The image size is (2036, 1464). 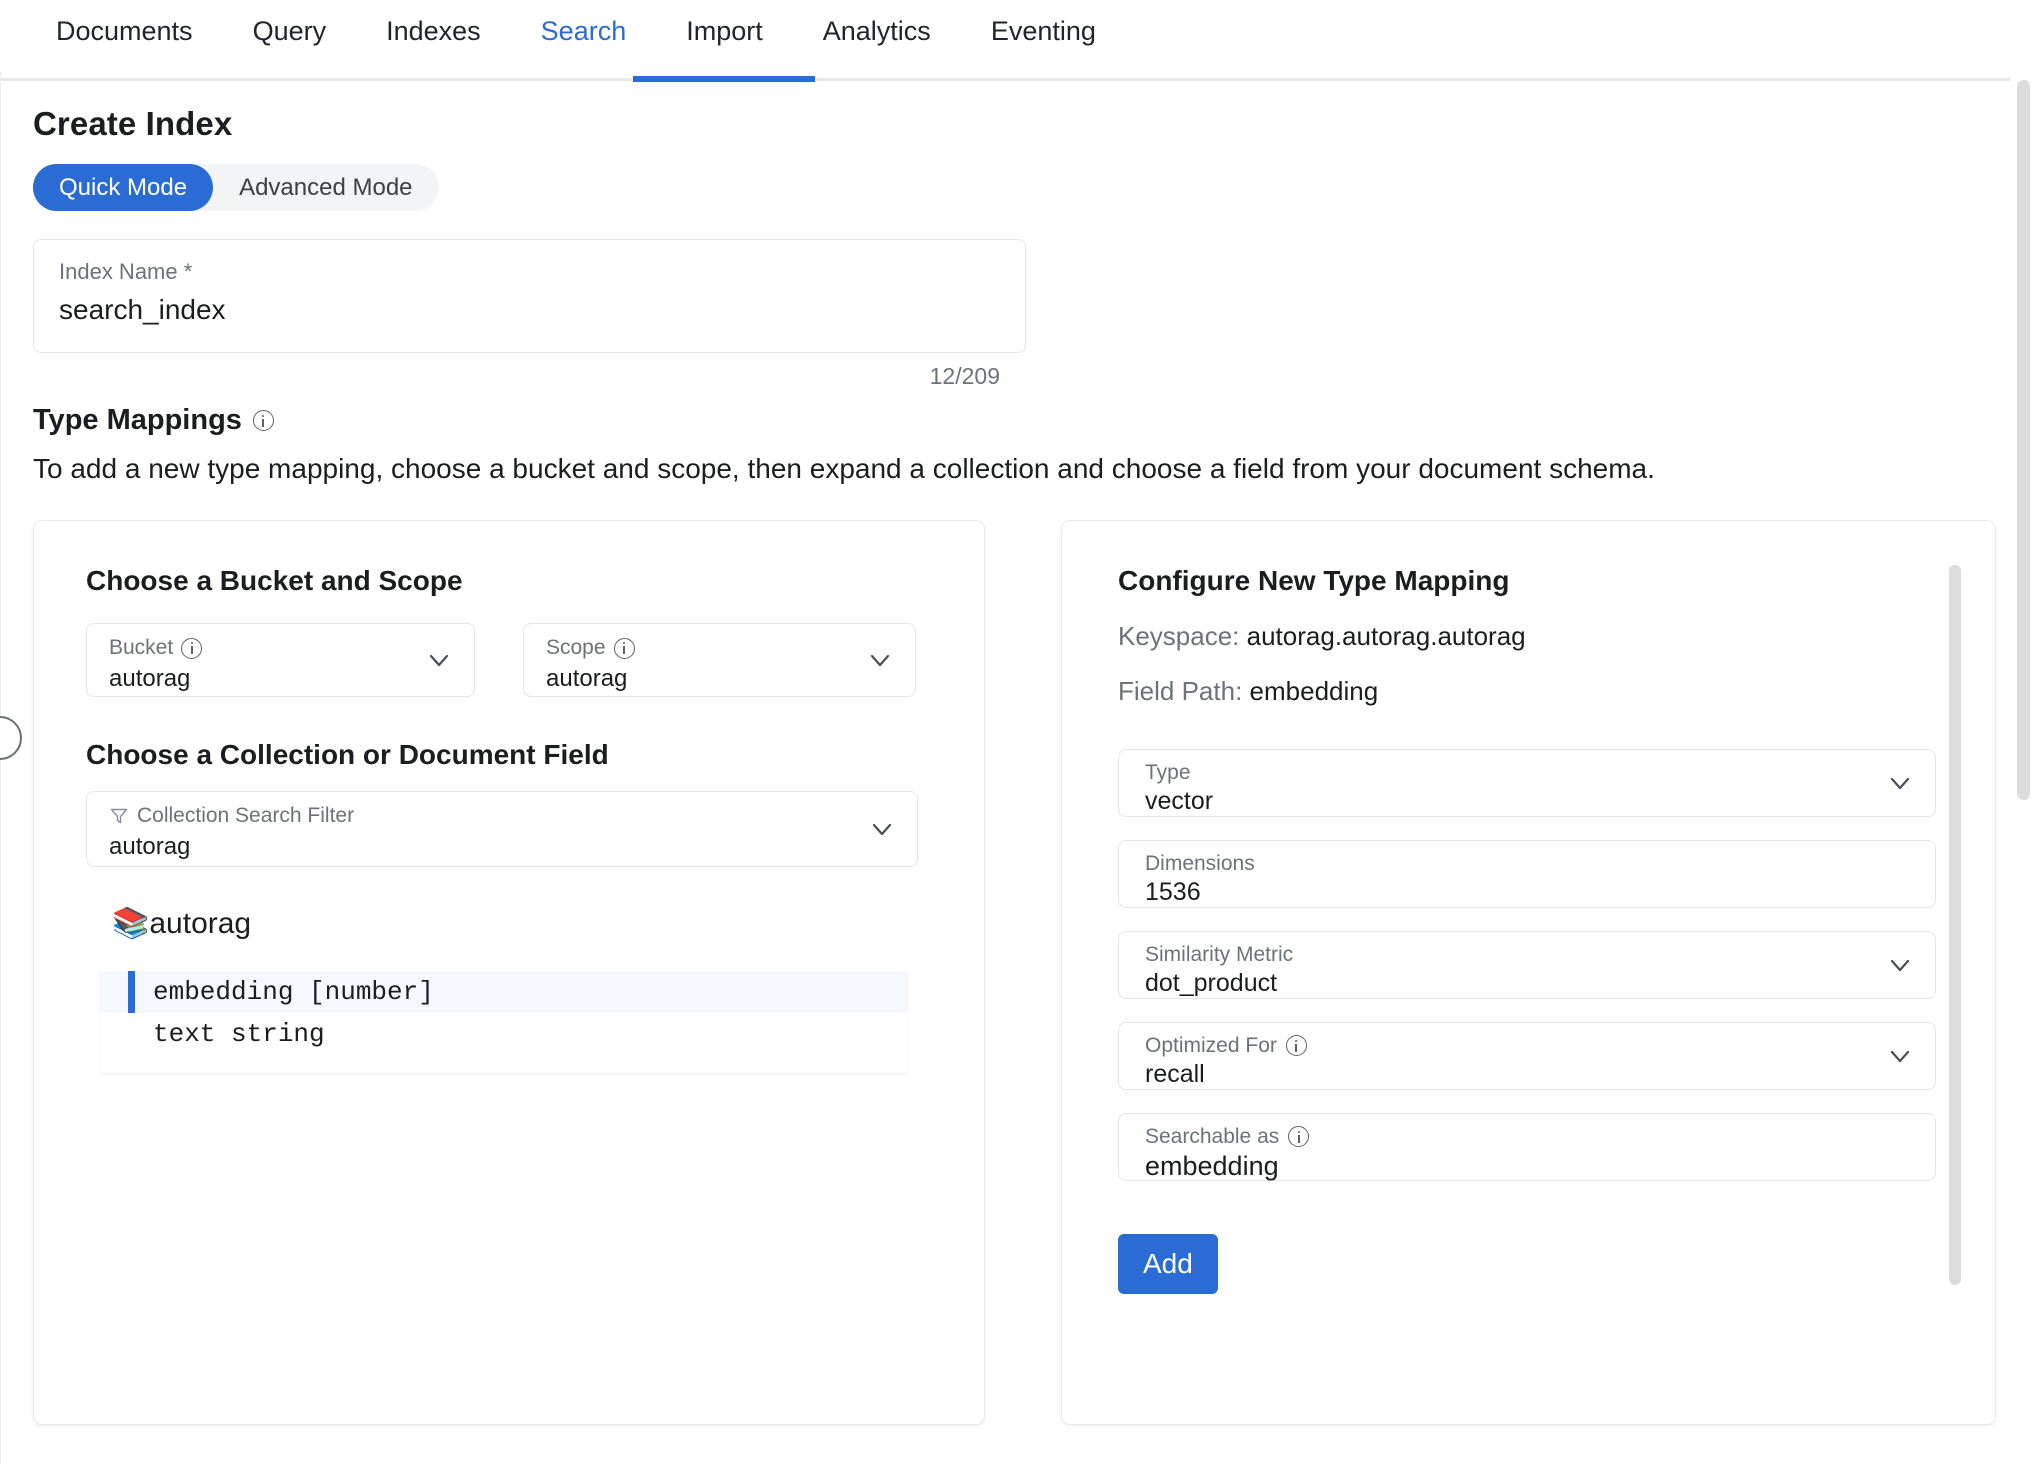 What do you see at coordinates (1512, 892) in the screenshot?
I see `dimensions-input: 1536` at bounding box center [1512, 892].